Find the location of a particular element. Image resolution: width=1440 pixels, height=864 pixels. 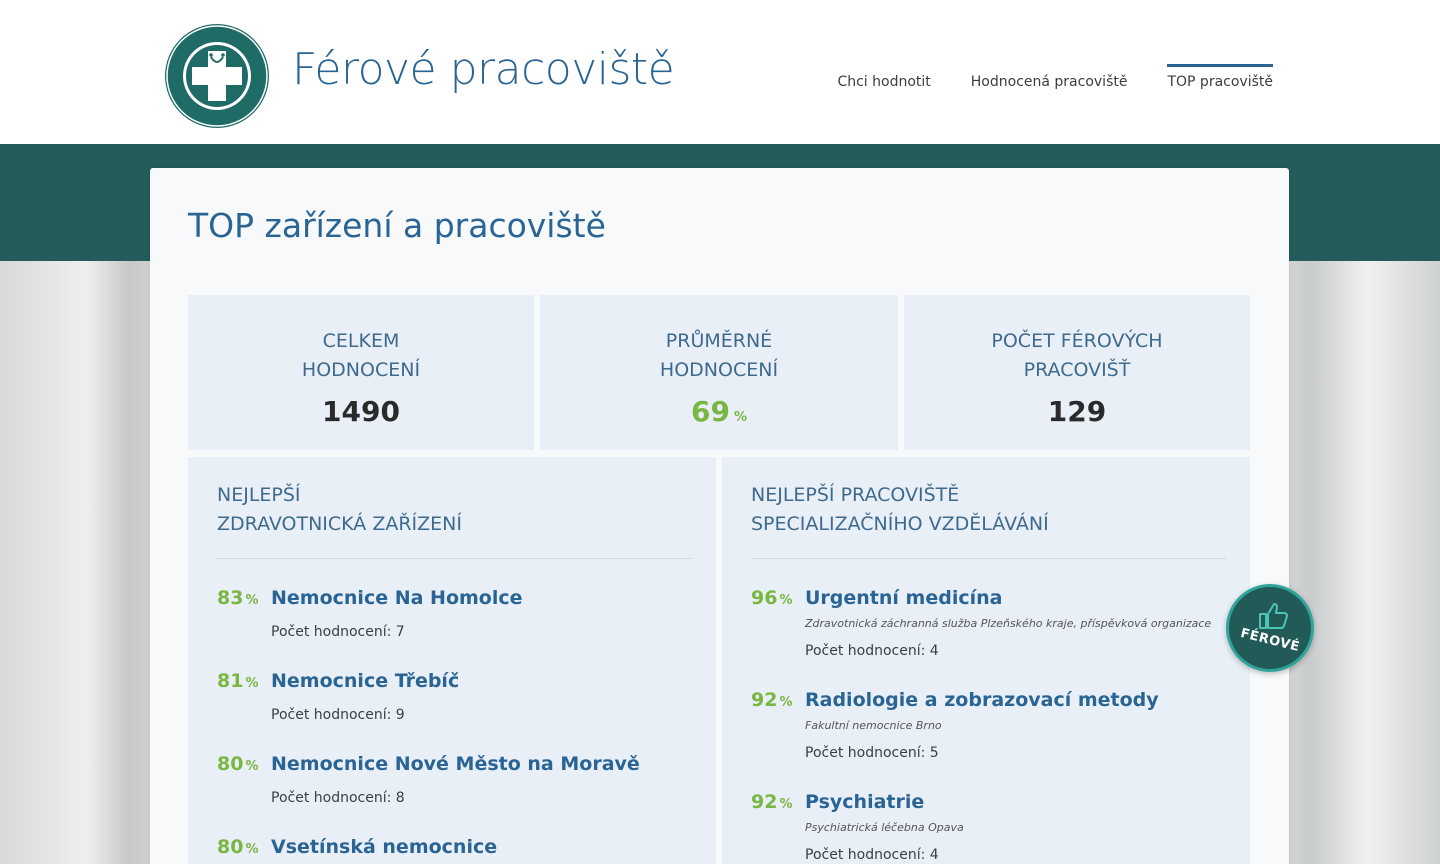

rating-count: Počet hodnocení: 5 is located at coordinates (872, 753).